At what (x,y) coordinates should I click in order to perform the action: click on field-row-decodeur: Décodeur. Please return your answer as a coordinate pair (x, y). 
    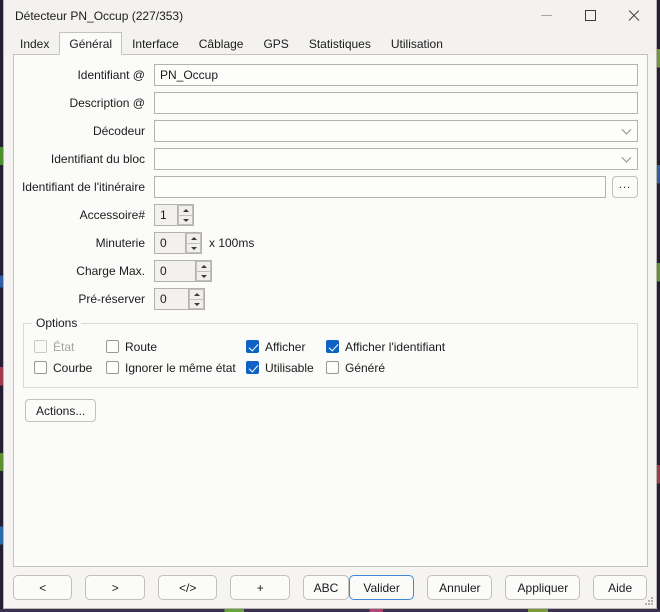
    Looking at the image, I should click on (326, 131).